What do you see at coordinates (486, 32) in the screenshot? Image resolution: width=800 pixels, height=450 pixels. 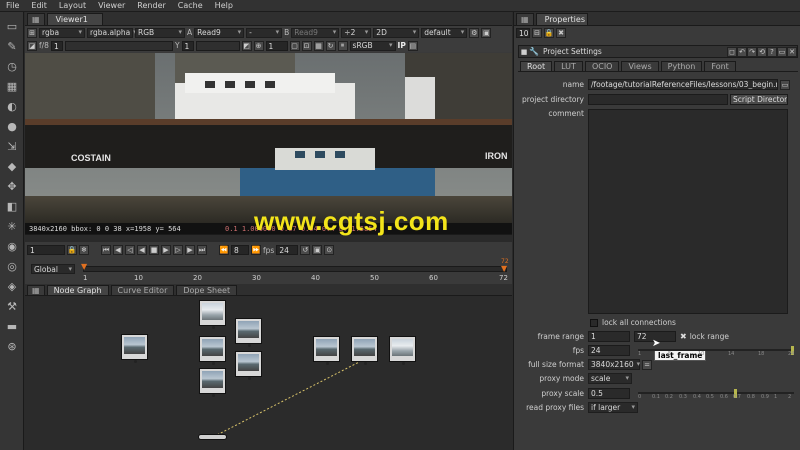 I see `lock-icon: ▣` at bounding box center [486, 32].